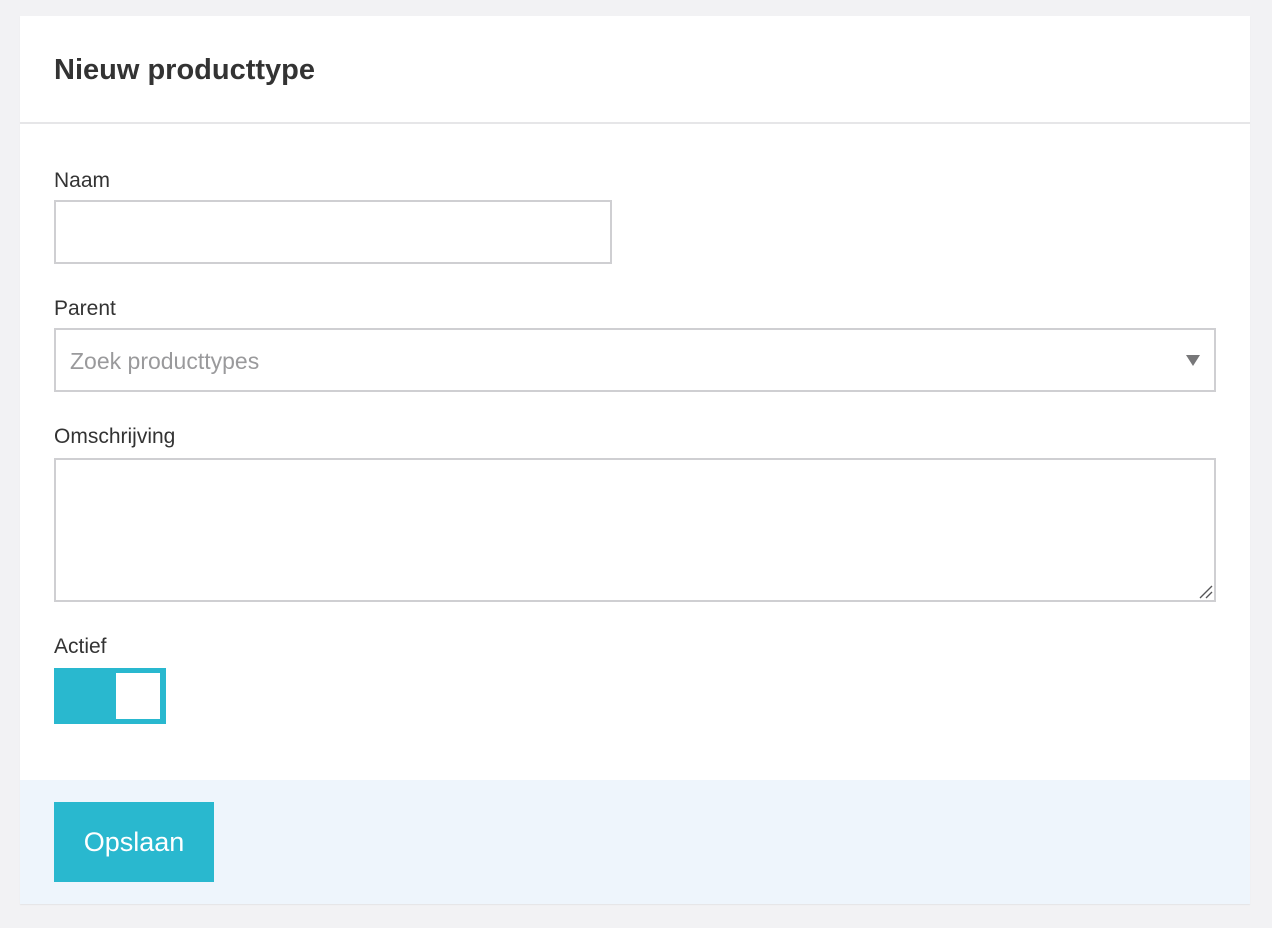 The width and height of the screenshot is (1272, 928). I want to click on parent-select: Zoek producttypes, so click(635, 360).